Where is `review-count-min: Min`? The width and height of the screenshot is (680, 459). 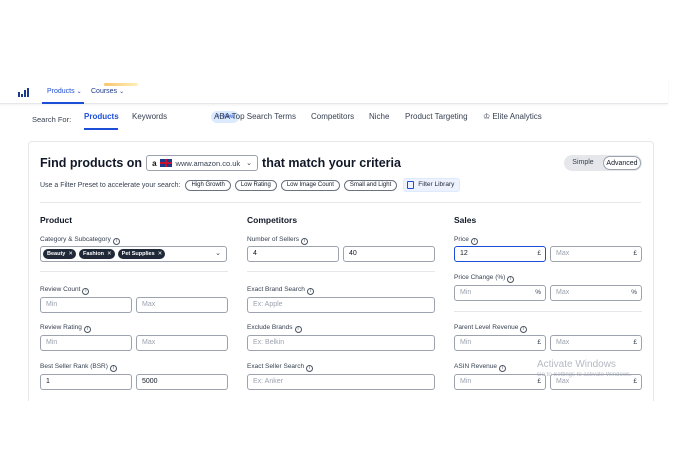
review-count-min: Min is located at coordinates (86, 305).